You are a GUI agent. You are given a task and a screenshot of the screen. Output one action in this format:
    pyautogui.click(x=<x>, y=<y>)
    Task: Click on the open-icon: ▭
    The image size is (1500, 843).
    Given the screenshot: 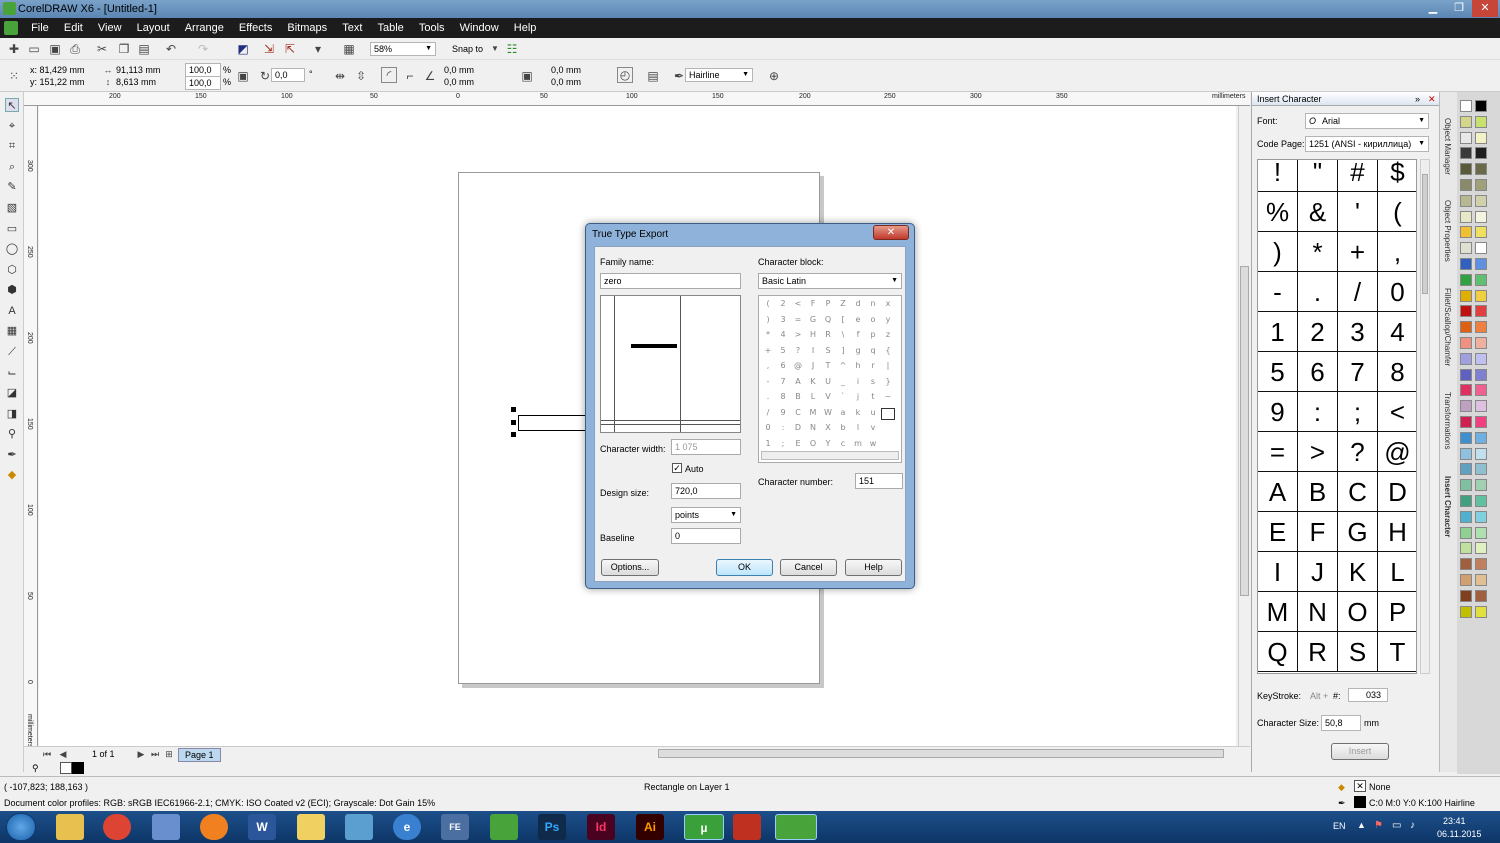 What is the action you would take?
    pyautogui.click(x=34, y=49)
    